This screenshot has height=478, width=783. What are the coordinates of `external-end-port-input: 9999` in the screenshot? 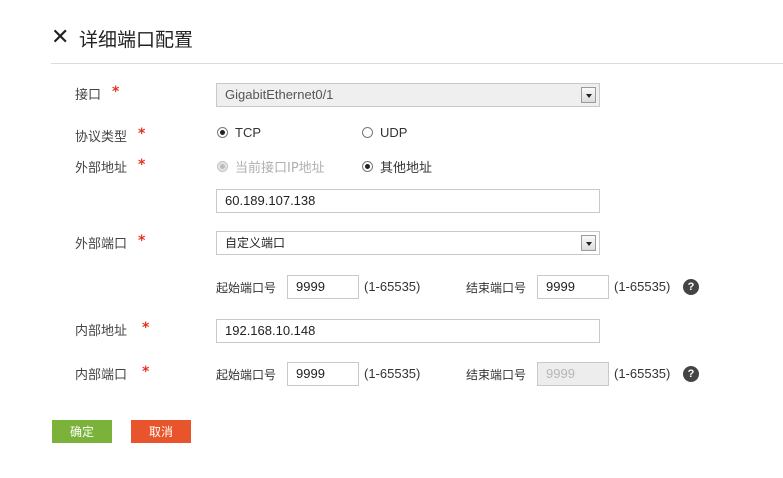 It's located at (573, 287).